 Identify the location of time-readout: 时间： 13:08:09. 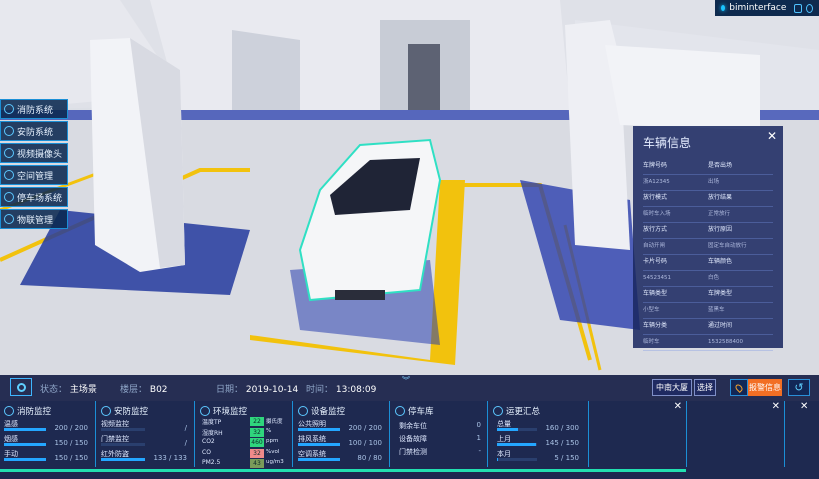
(341, 388).